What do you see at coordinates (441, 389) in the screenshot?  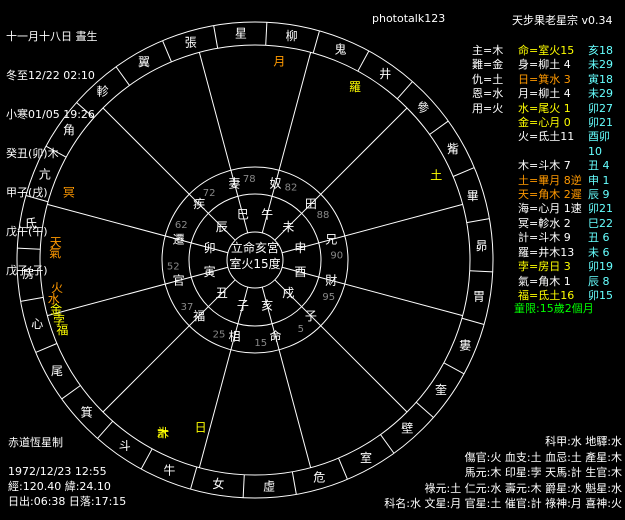 I see `mansion-label: 奎` at bounding box center [441, 389].